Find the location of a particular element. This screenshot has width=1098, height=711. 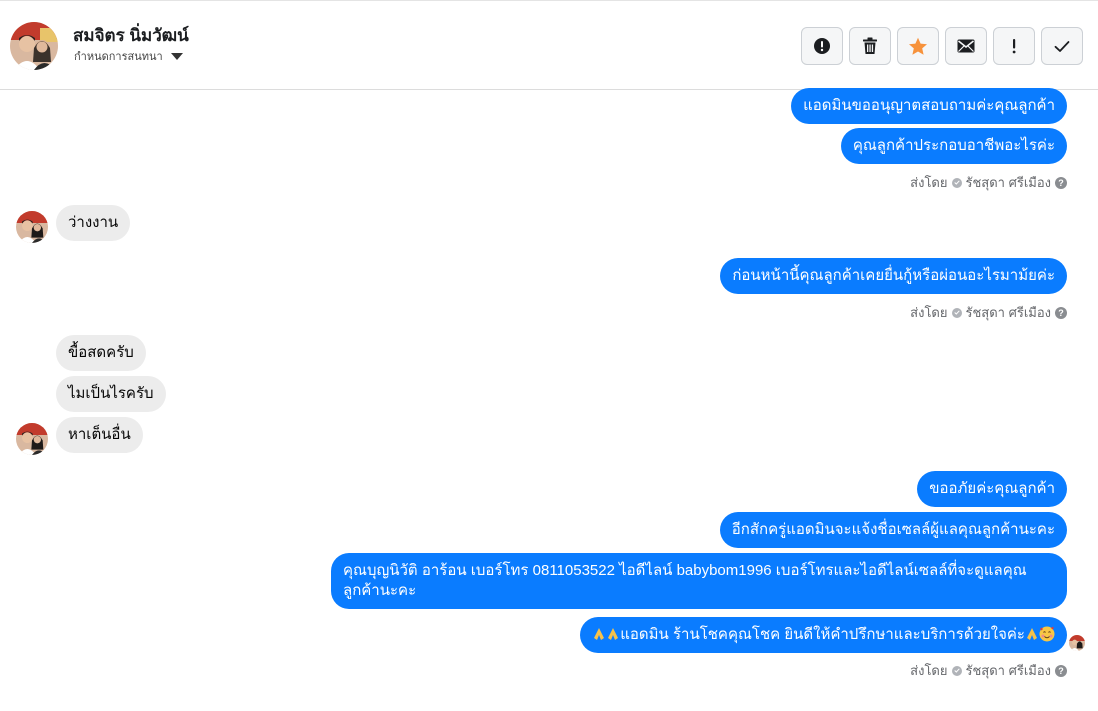

conversation-header: สมจิตร นิ่มวัฒน์ กำหนดการสนทนา is located at coordinates (549, 45).